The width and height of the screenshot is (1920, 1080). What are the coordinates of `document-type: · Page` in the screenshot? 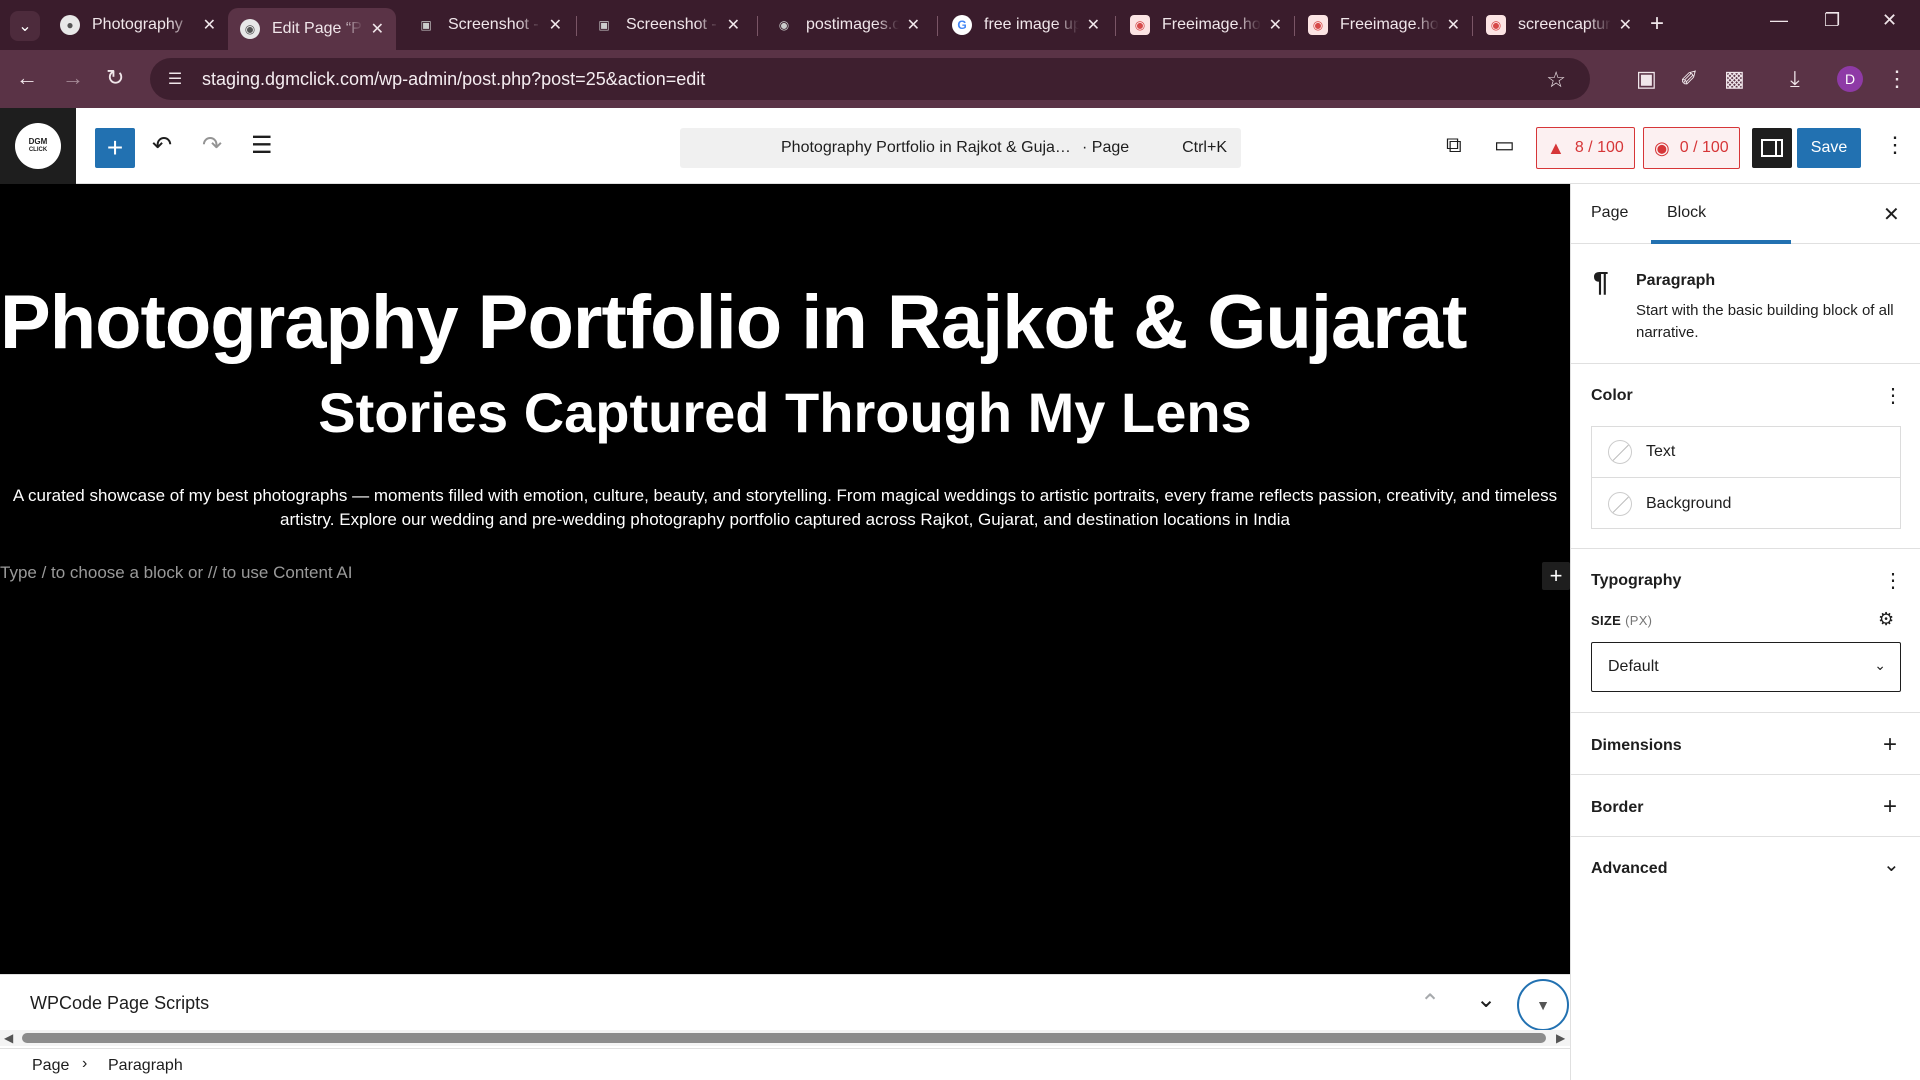 It's located at (1106, 147).